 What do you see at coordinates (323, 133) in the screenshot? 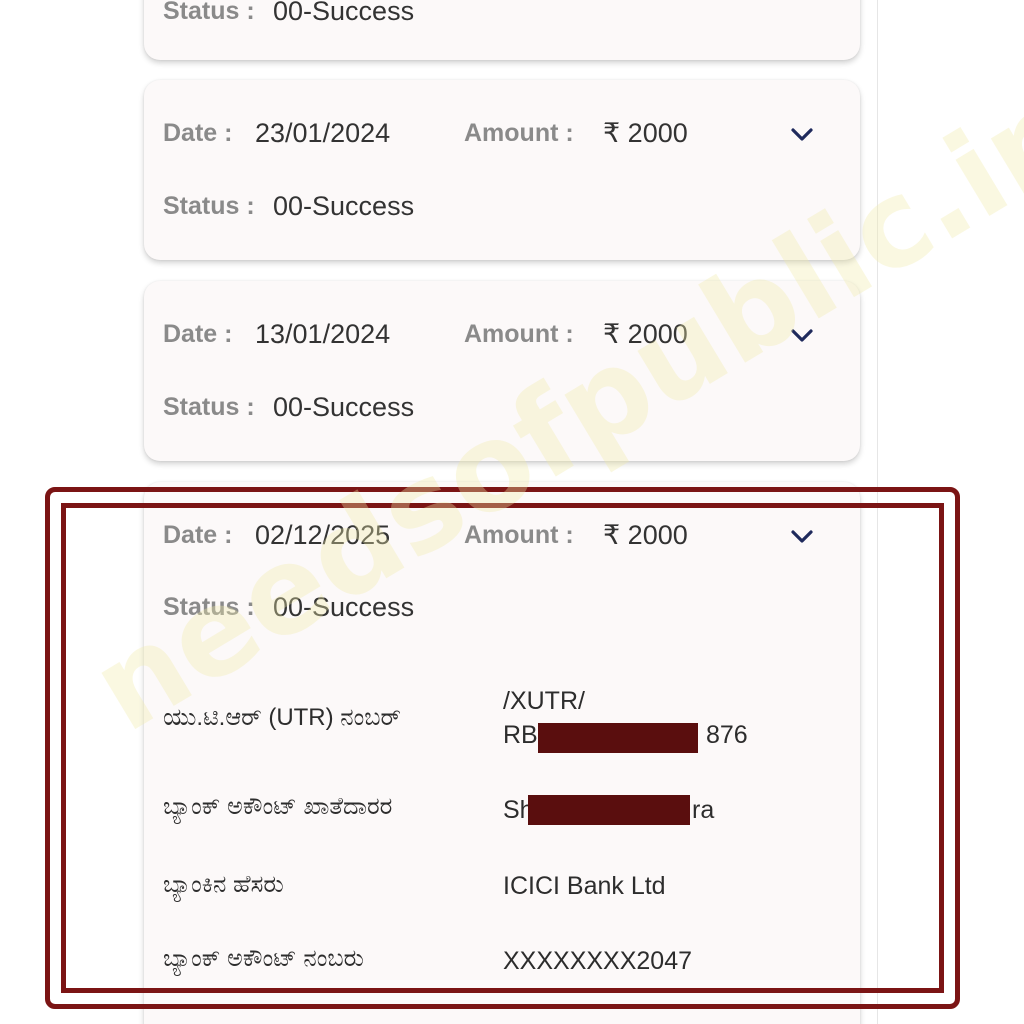
I see `date-value: 23/01/2024` at bounding box center [323, 133].